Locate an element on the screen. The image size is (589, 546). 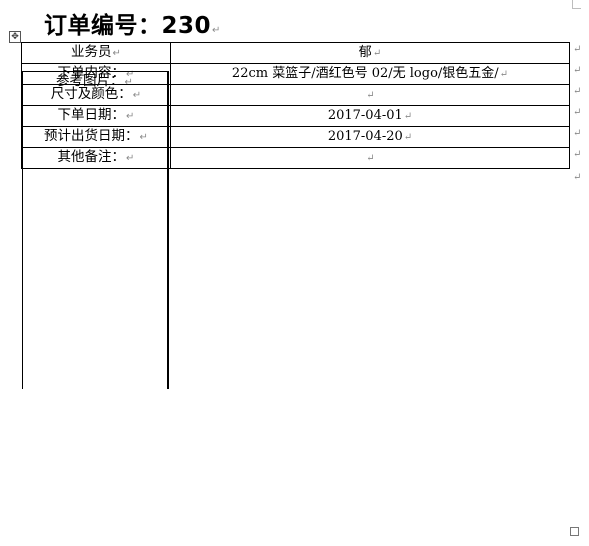
reference-photos-cell: 002 is located at coordinates (167, 229).